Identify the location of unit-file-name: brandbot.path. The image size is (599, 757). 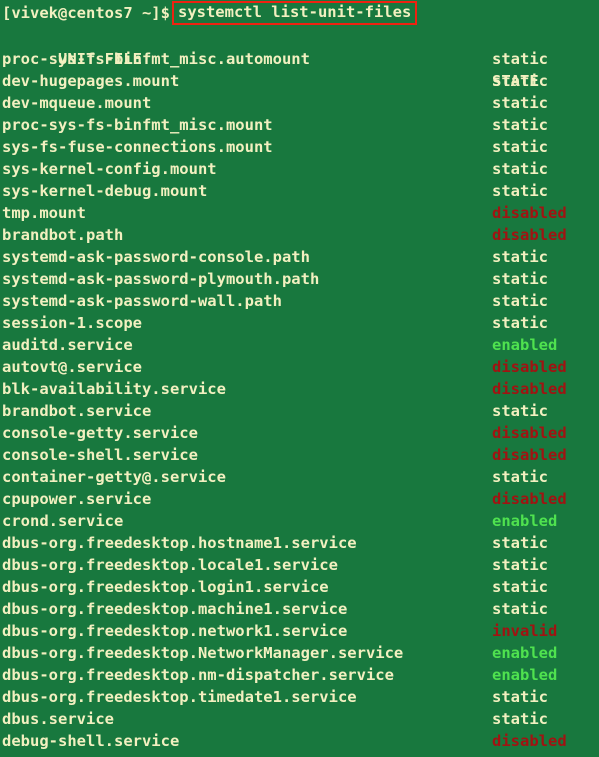
(63, 235).